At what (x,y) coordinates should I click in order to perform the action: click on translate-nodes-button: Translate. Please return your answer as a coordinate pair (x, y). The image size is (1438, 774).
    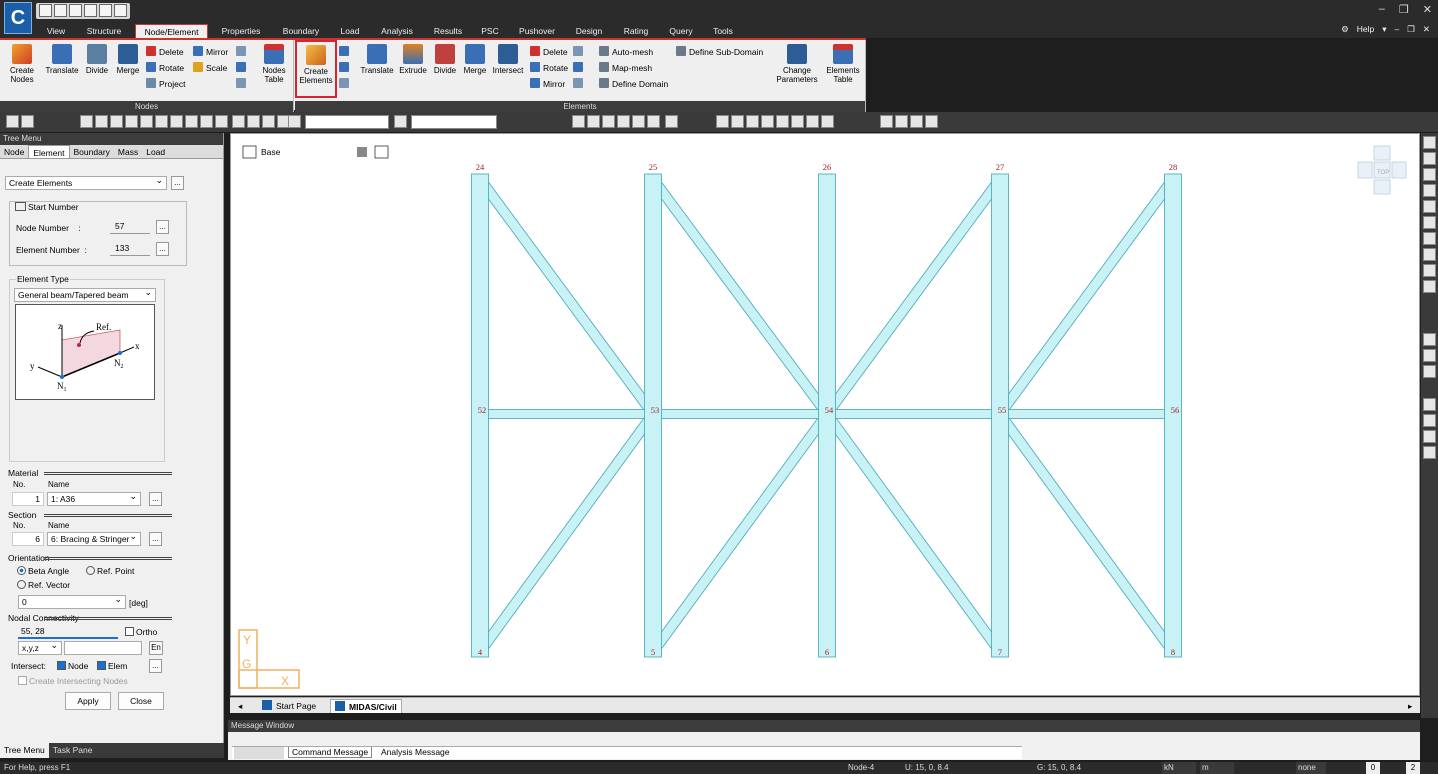
    Looking at the image, I should click on (62, 59).